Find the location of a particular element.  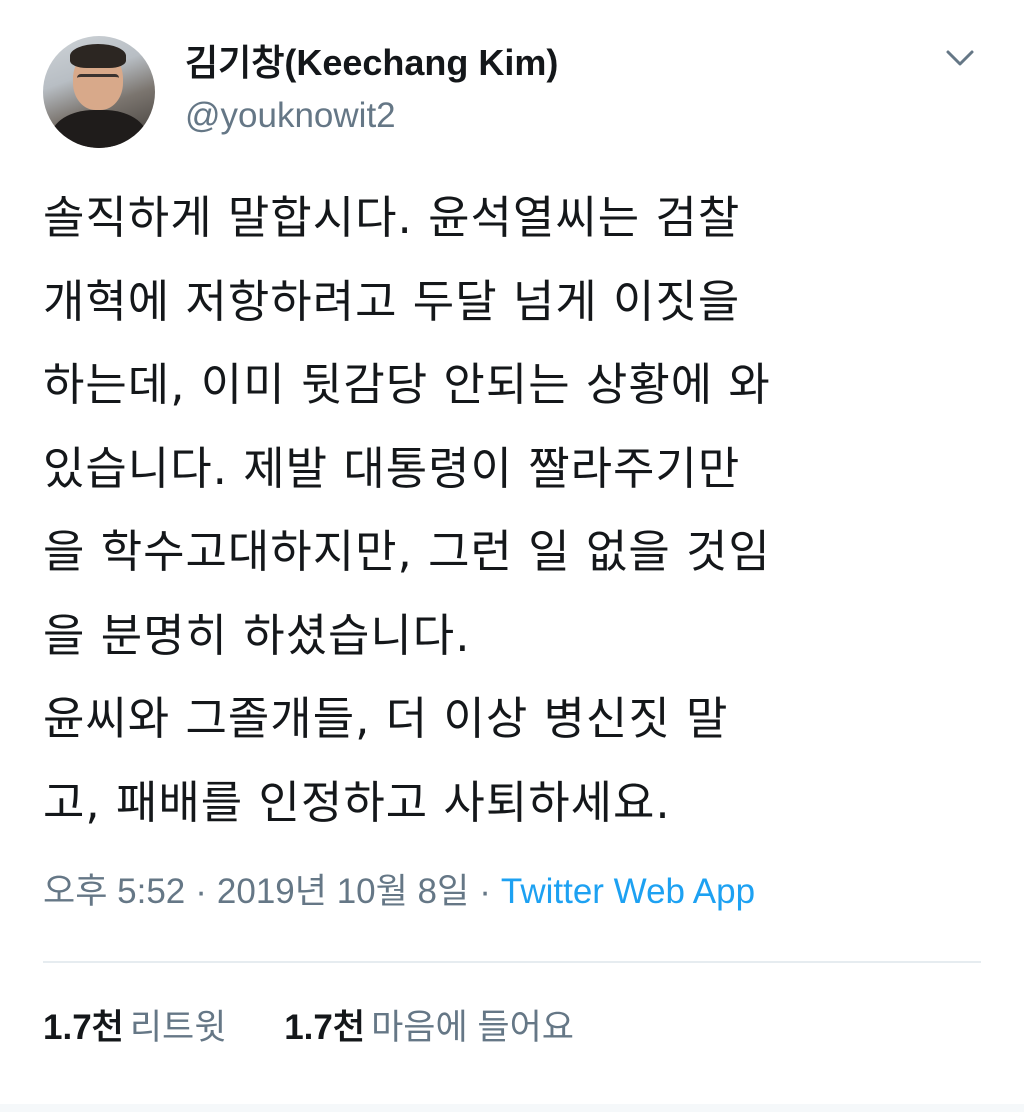

avatar-glasses-shape is located at coordinates (98, 80).